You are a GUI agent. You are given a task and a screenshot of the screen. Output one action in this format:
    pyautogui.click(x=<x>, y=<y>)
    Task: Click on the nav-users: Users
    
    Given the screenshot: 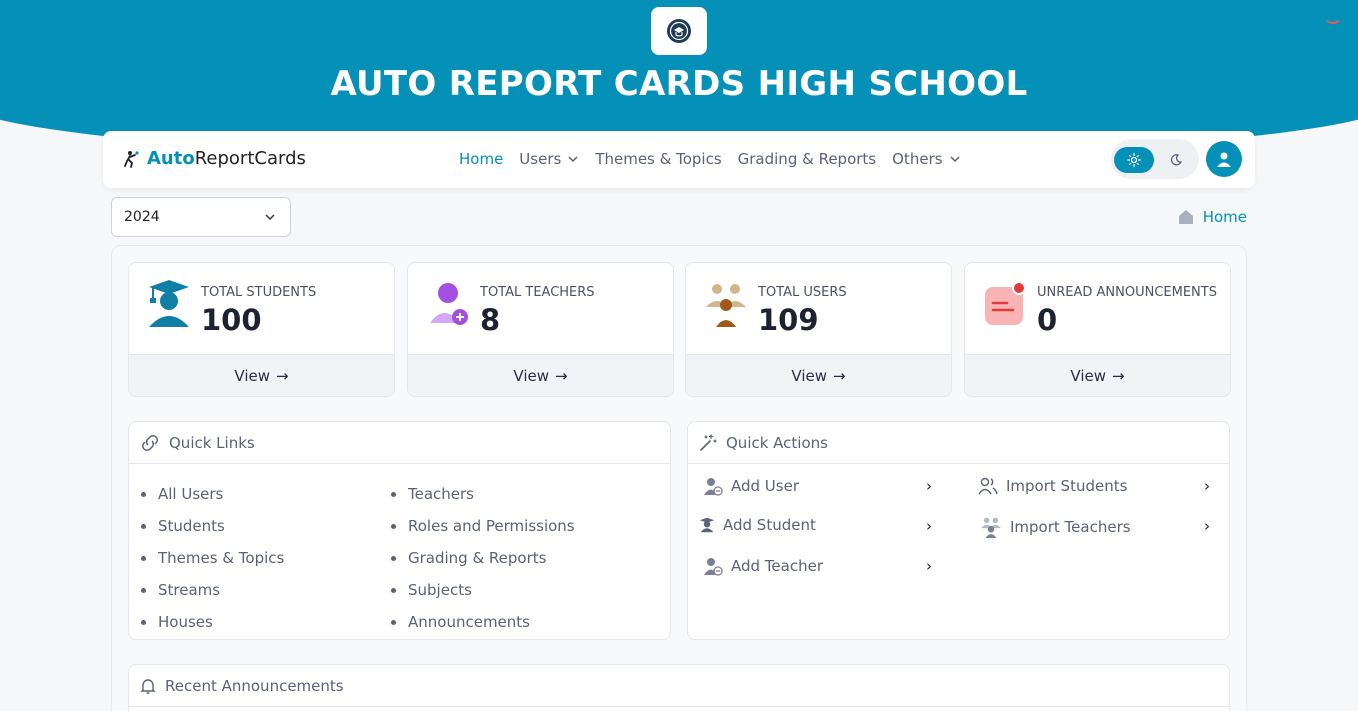 What is the action you would take?
    pyautogui.click(x=549, y=159)
    